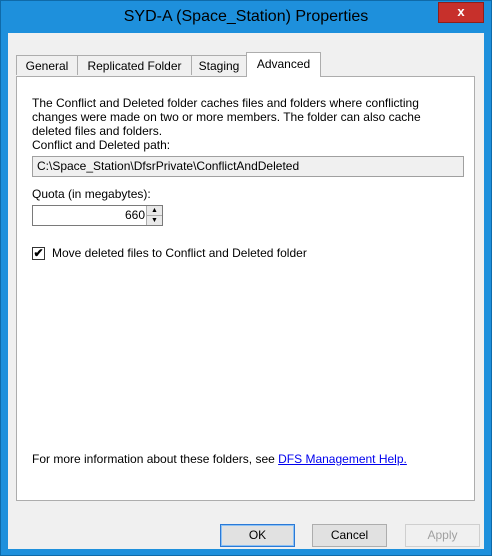 Image resolution: width=492 pixels, height=556 pixels. Describe the element at coordinates (257, 535) in the screenshot. I see `ok-button: OK` at that location.